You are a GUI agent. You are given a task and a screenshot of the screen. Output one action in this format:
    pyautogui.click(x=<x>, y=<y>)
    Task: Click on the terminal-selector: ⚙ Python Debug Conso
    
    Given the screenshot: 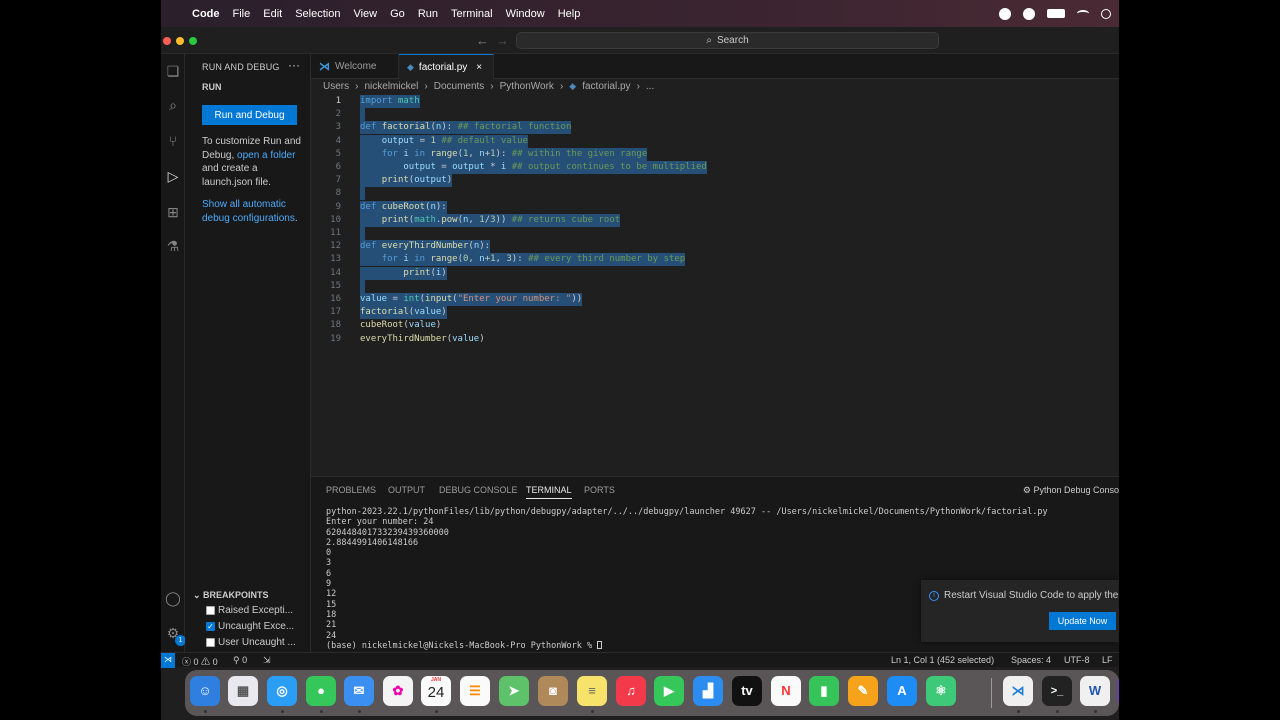 What is the action you would take?
    pyautogui.click(x=1071, y=490)
    